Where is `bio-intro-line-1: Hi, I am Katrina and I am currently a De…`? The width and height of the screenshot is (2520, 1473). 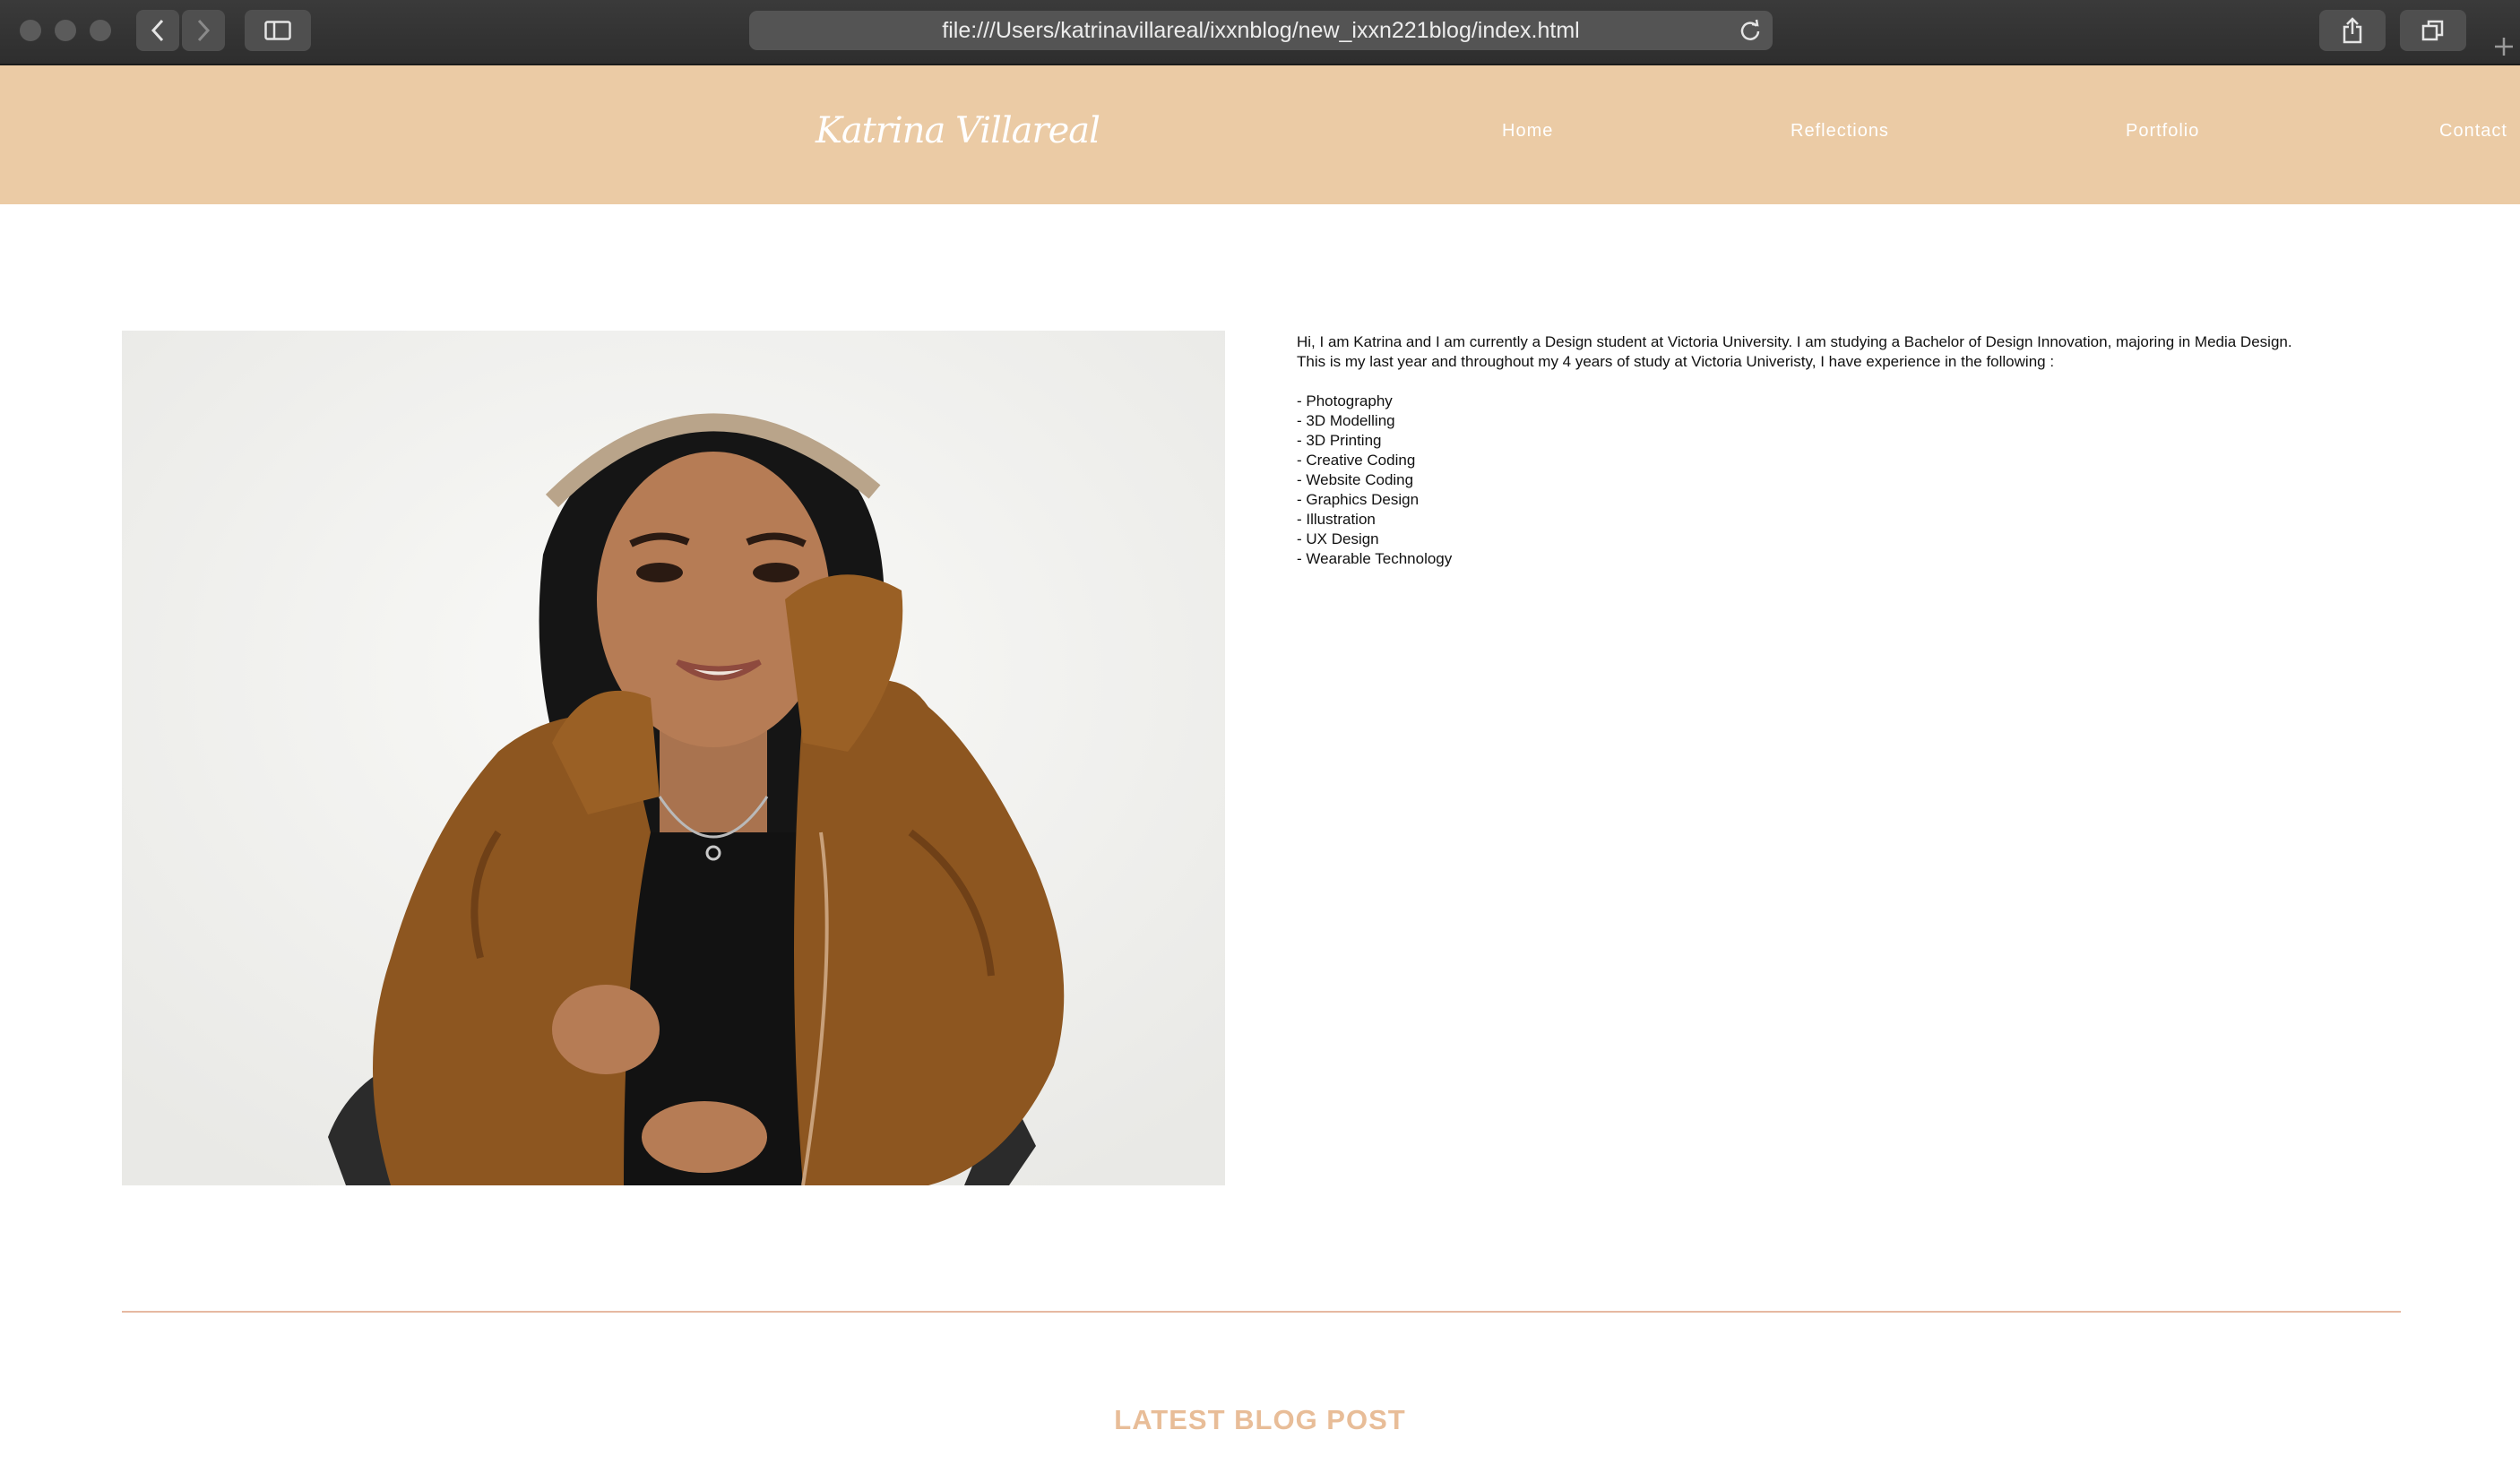 bio-intro-line-1: Hi, I am Katrina and I am currently a De… is located at coordinates (1794, 341).